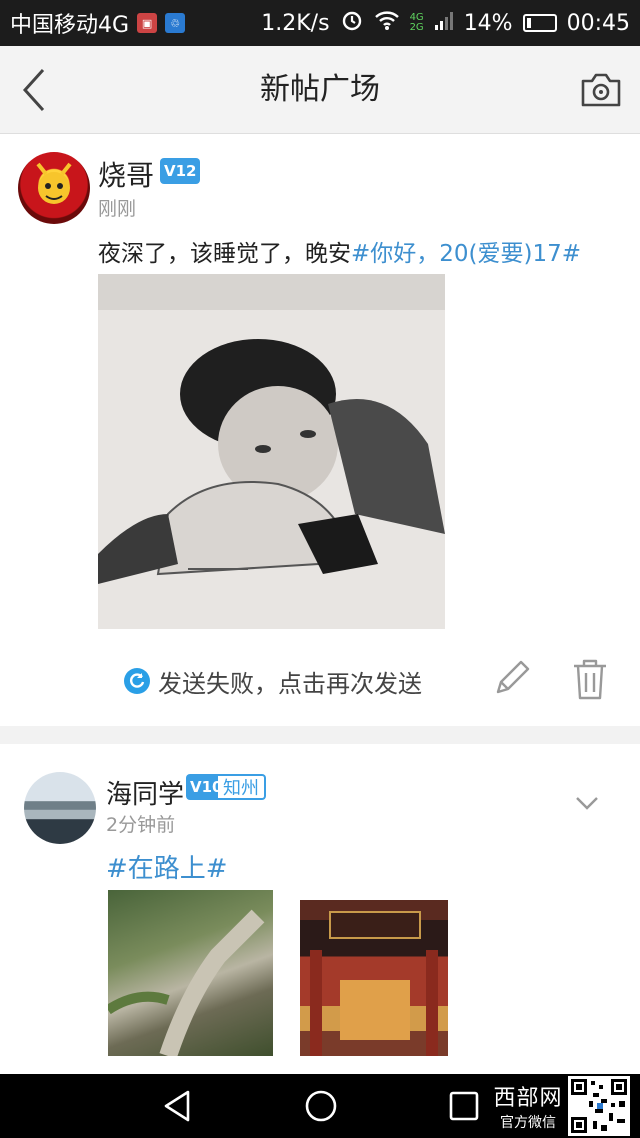 The image size is (640, 1138). What do you see at coordinates (175, 23) in the screenshot?
I see `app-notification-icon: ♲` at bounding box center [175, 23].